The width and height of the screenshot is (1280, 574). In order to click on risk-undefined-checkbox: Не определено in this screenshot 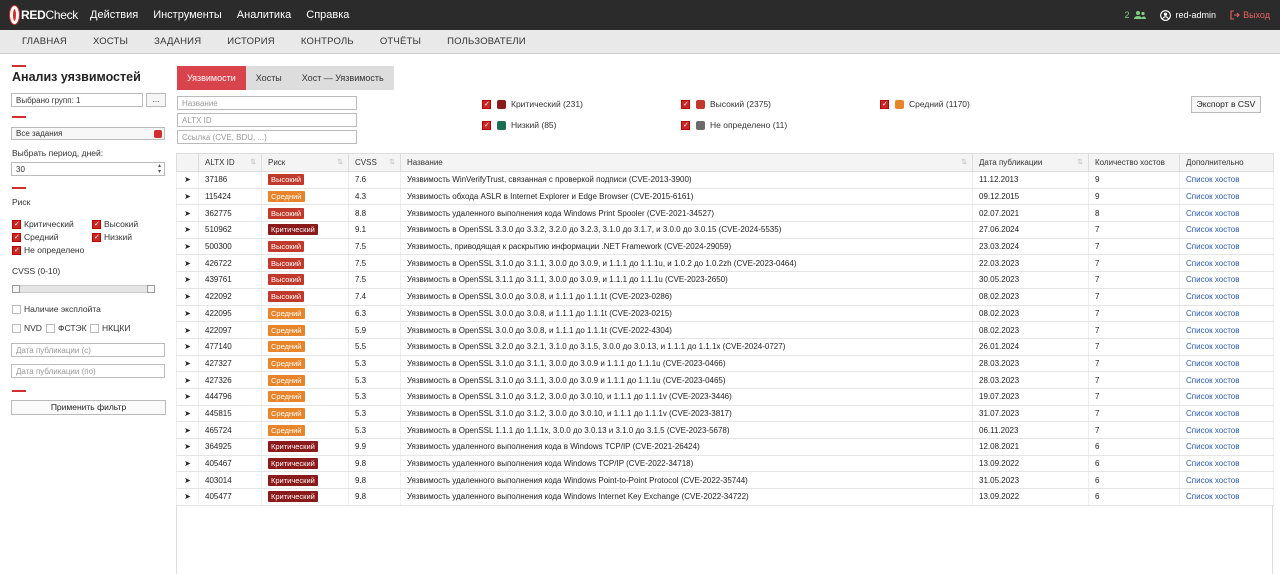, I will do `click(48, 250)`.